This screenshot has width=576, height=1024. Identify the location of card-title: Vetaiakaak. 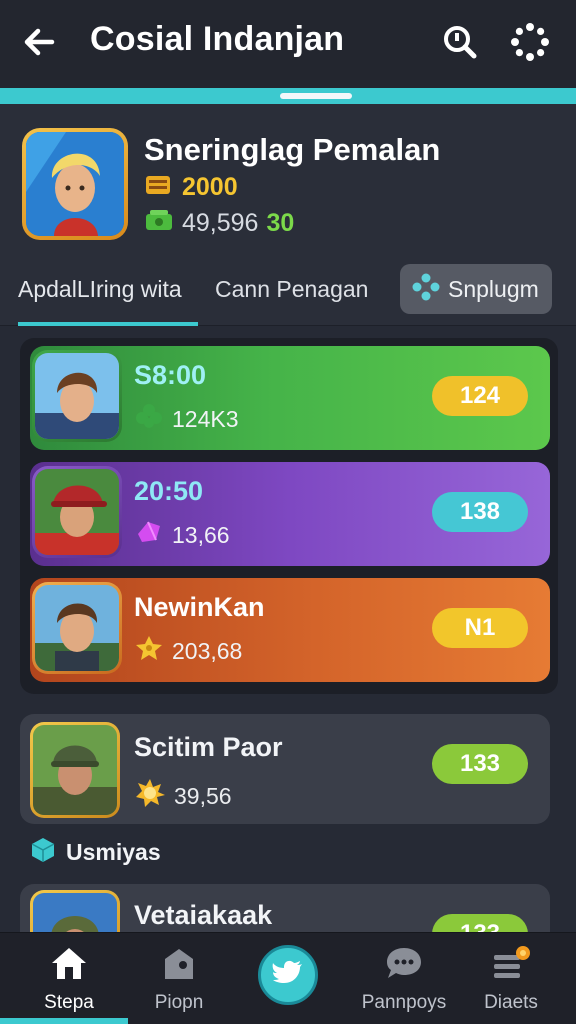
(203, 915).